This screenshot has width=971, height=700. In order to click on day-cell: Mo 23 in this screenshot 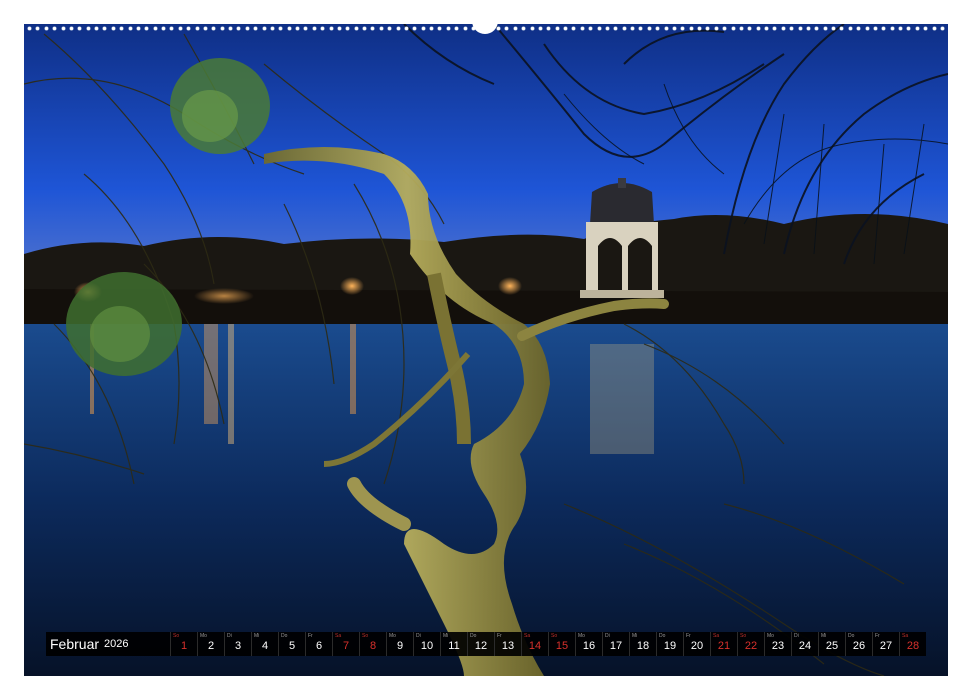, I will do `click(777, 644)`.